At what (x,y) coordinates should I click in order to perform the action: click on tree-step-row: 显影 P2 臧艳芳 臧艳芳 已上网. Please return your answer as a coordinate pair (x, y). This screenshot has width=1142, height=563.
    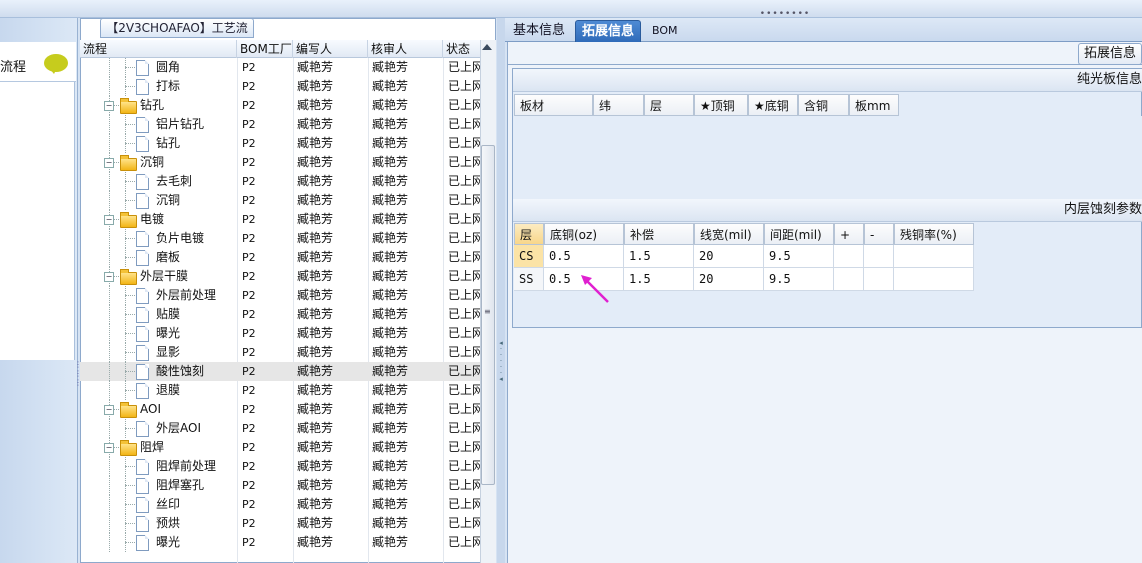
    Looking at the image, I should click on (280, 352).